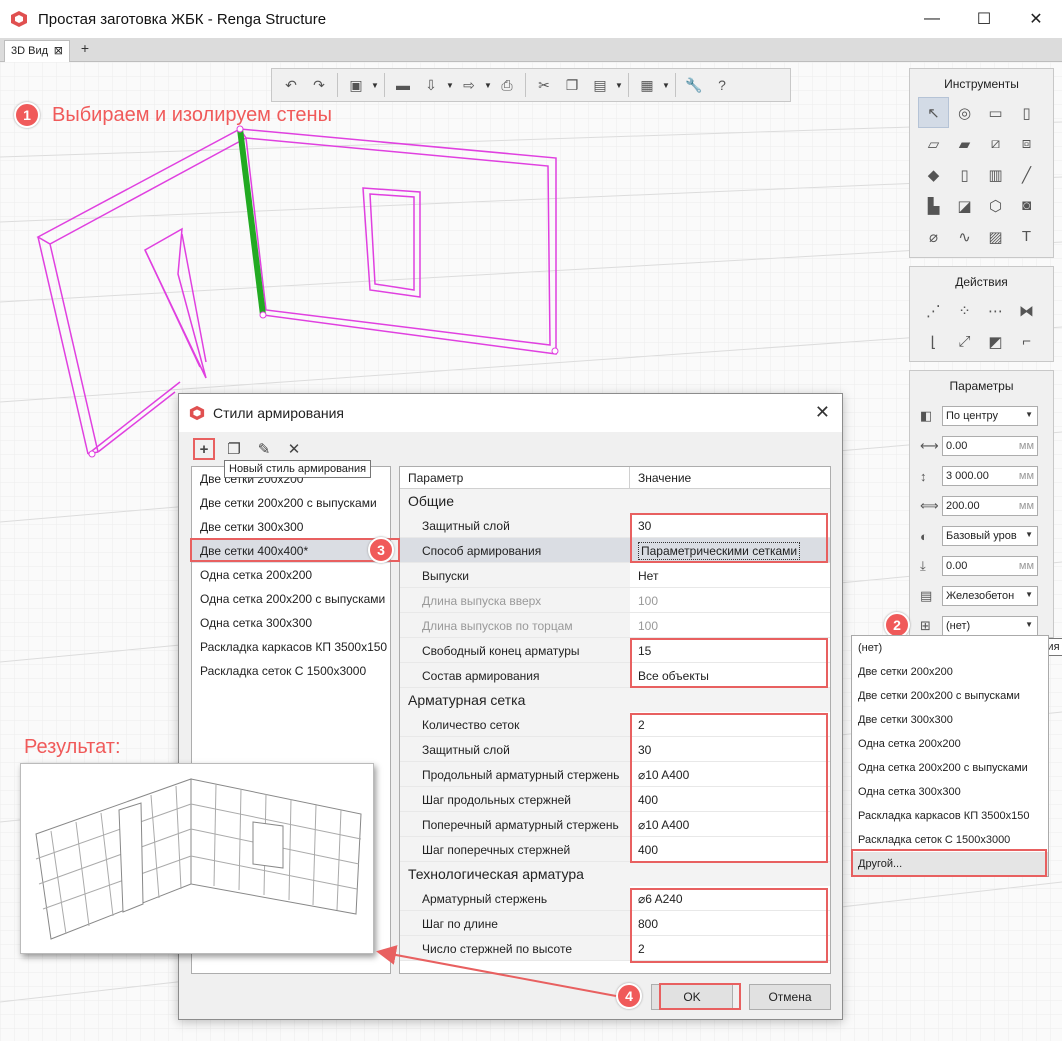 The image size is (1062, 1041). Describe the element at coordinates (58, 50) in the screenshot. I see `tab-close-icon: ⊠` at that location.